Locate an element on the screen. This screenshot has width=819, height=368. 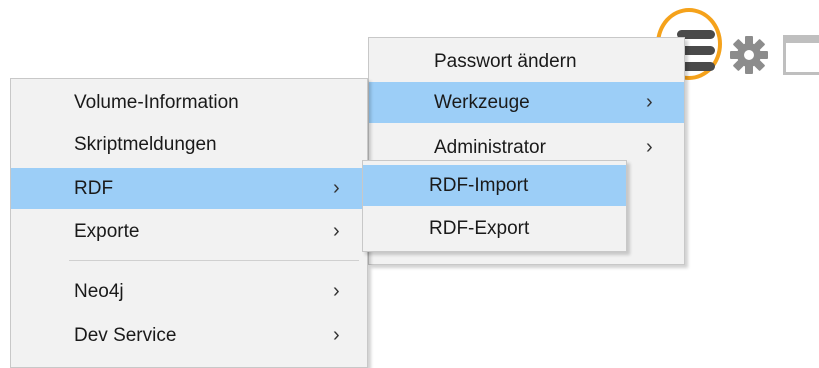
menu-item-label: Dev Service is located at coordinates (125, 335).